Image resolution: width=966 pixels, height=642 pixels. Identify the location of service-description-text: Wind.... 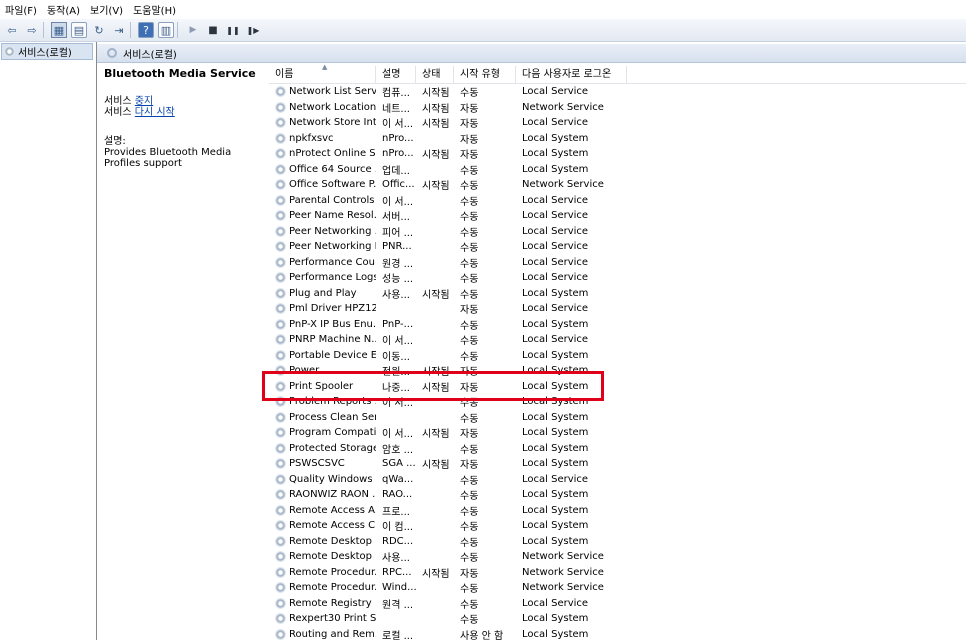
(399, 587).